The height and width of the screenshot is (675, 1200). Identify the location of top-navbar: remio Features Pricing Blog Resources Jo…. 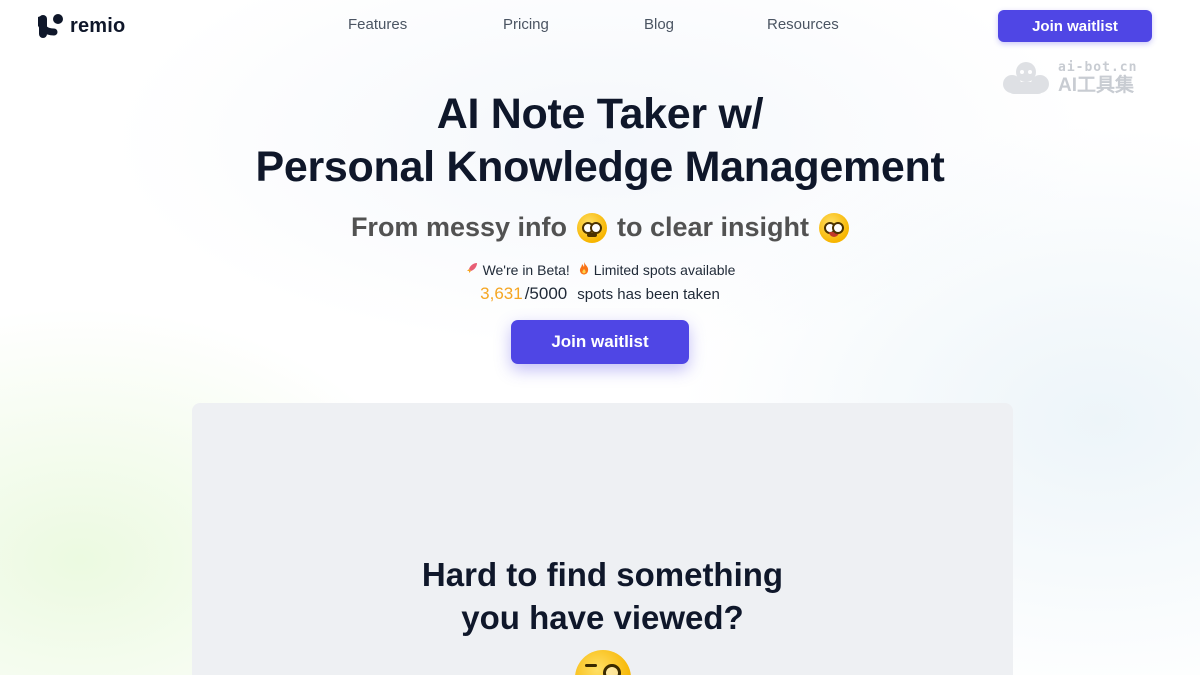
(600, 26).